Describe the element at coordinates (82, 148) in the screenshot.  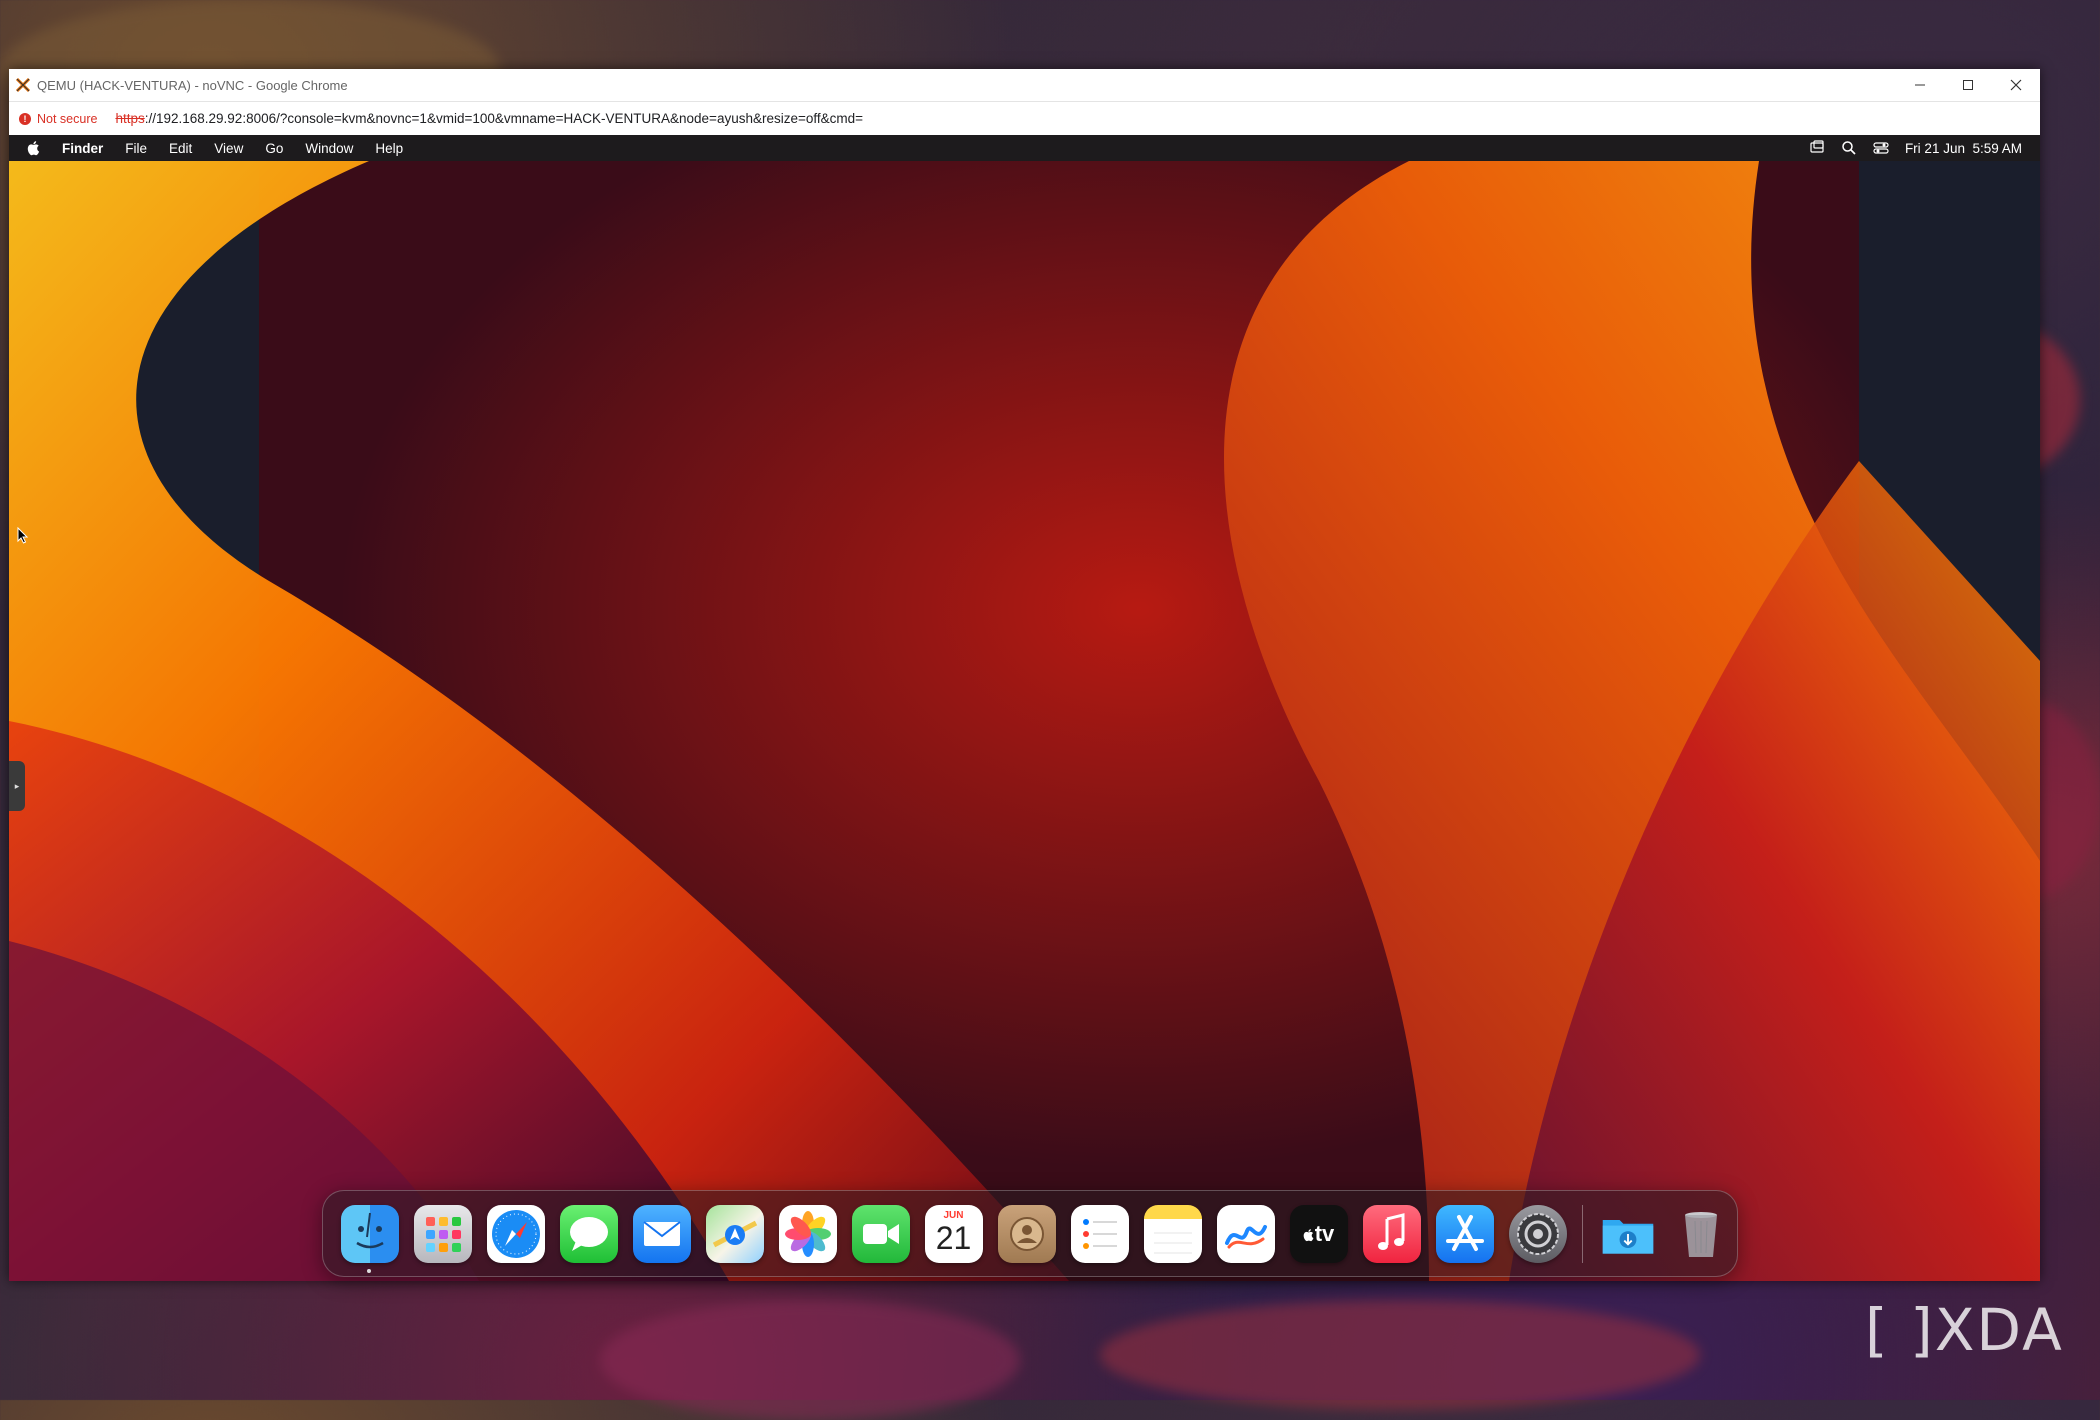
I see `menu-finder: Finder` at that location.